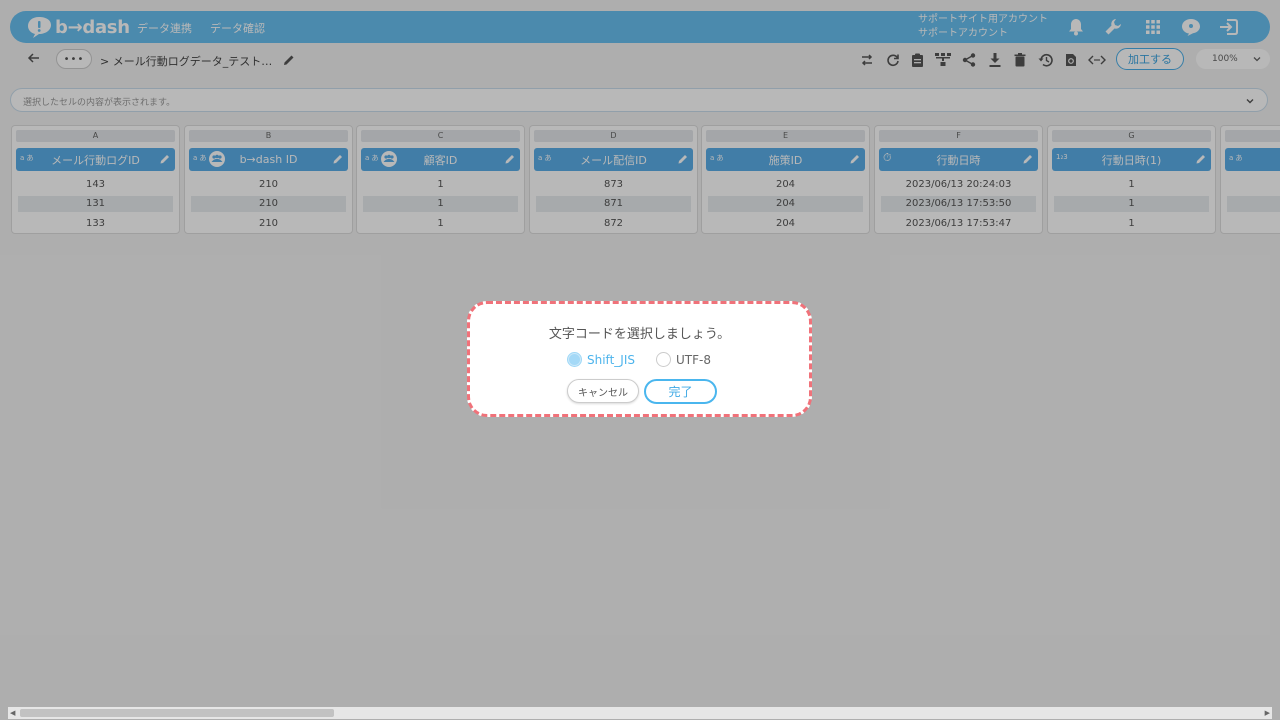 The height and width of the screenshot is (720, 1280). What do you see at coordinates (574, 359) in the screenshot?
I see `radio-button-selected` at bounding box center [574, 359].